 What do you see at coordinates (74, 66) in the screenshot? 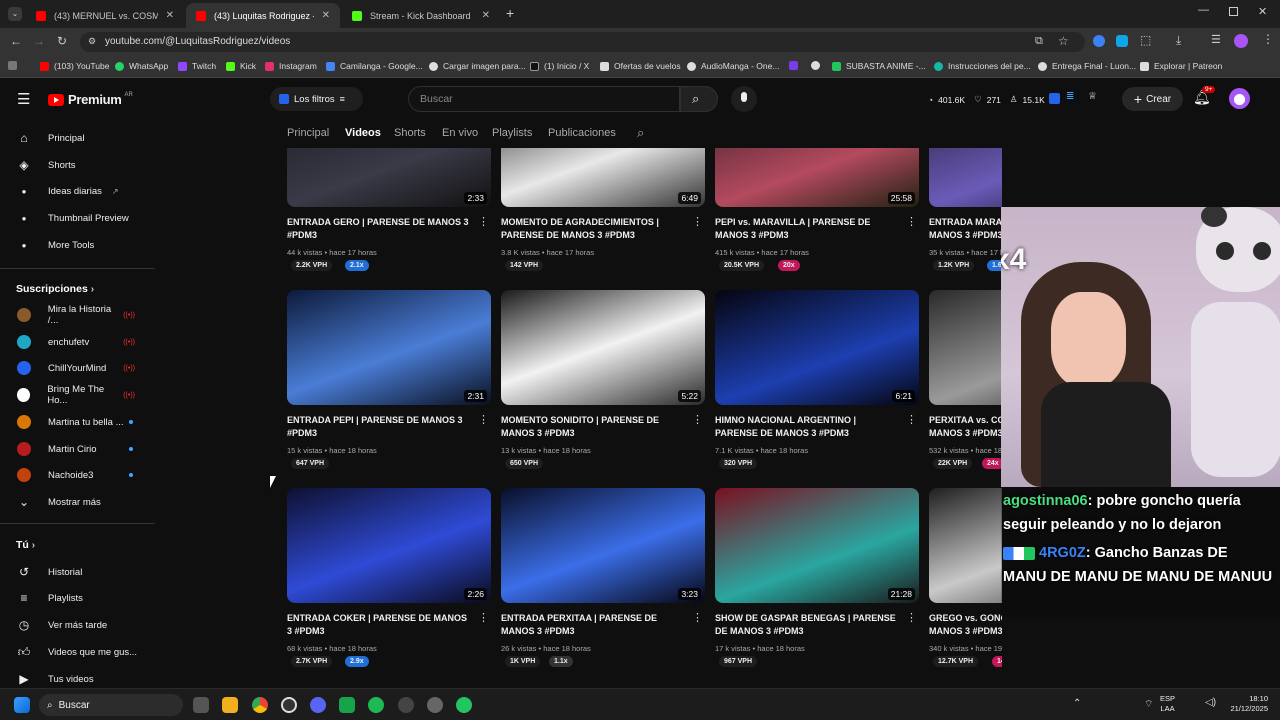
I see `bookmark-item: (103) YouTube` at bounding box center [74, 66].